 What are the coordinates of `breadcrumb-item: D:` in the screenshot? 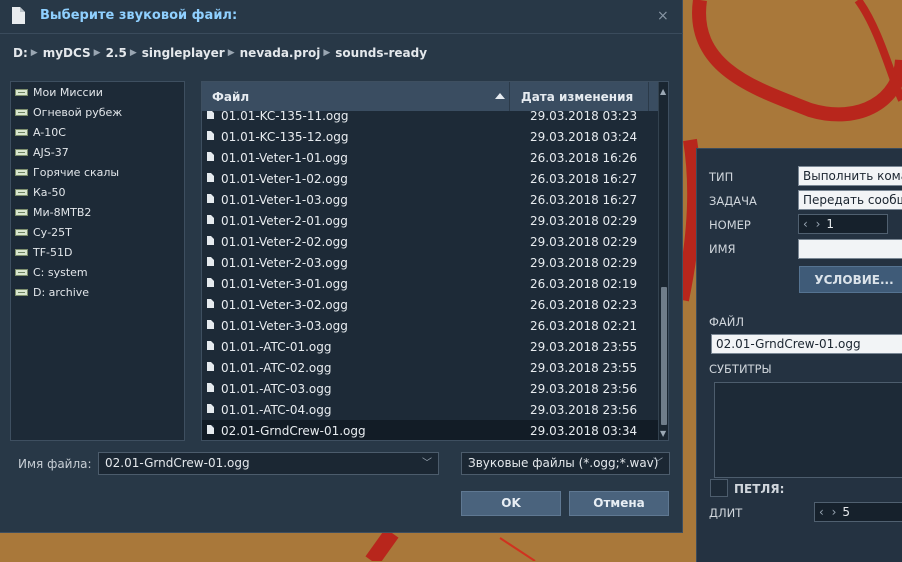 It's located at (20, 53).